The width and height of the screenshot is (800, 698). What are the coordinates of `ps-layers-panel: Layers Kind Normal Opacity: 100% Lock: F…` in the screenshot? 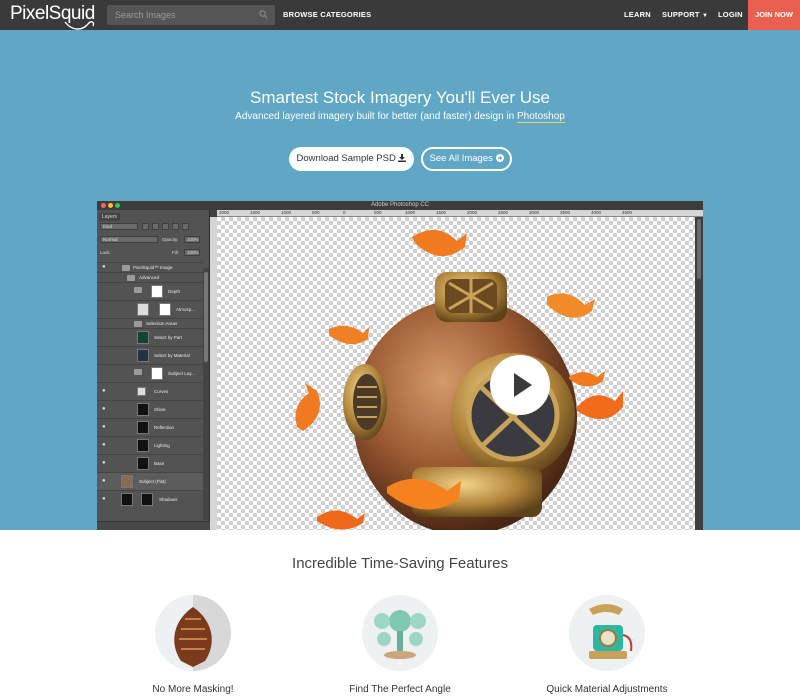 It's located at (153, 370).